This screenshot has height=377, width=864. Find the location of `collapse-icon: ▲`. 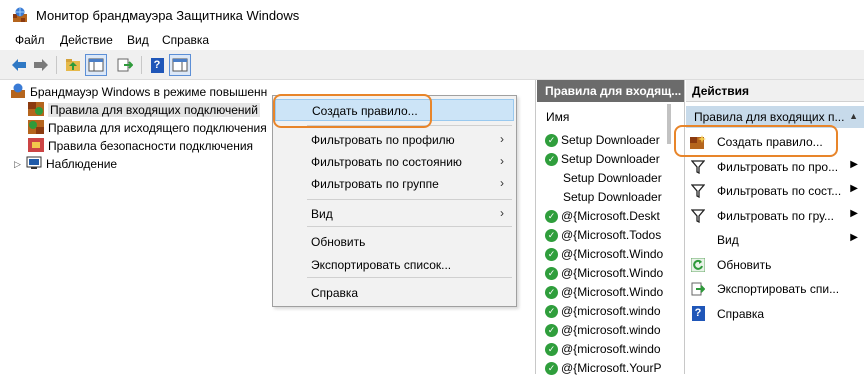

collapse-icon: ▲ is located at coordinates (853, 116).